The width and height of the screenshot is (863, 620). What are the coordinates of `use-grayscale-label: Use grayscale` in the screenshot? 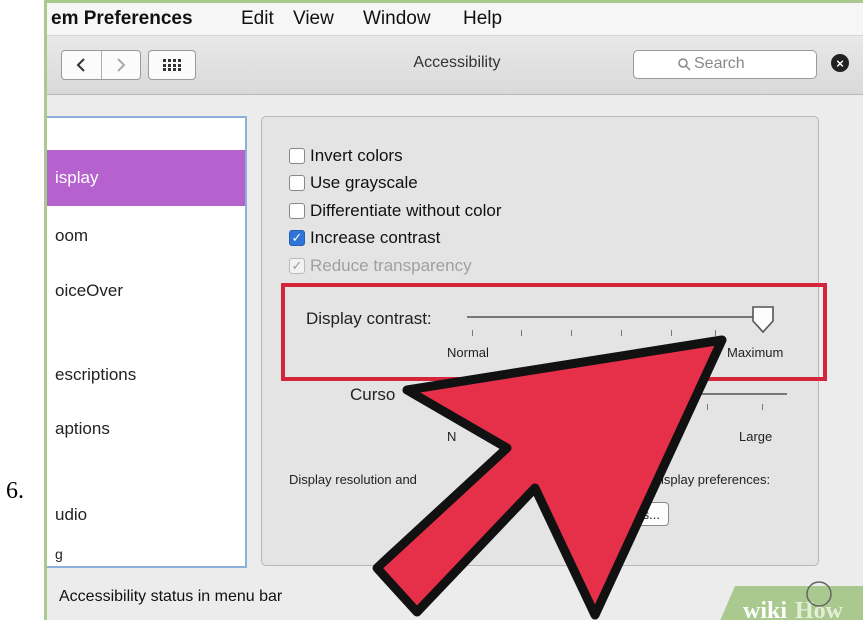 It's located at (364, 182).